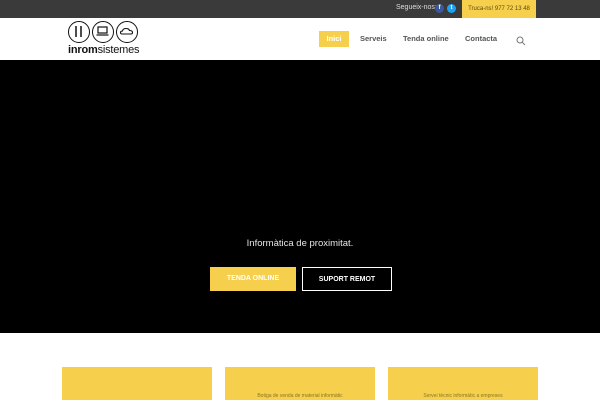 The image size is (600, 400). I want to click on remote-support-button: Suport remot, so click(347, 279).